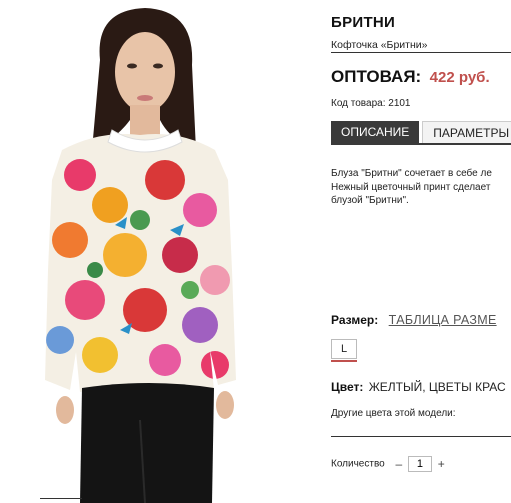 The height and width of the screenshot is (503, 511). I want to click on color-label: Цвет:, so click(347, 387).